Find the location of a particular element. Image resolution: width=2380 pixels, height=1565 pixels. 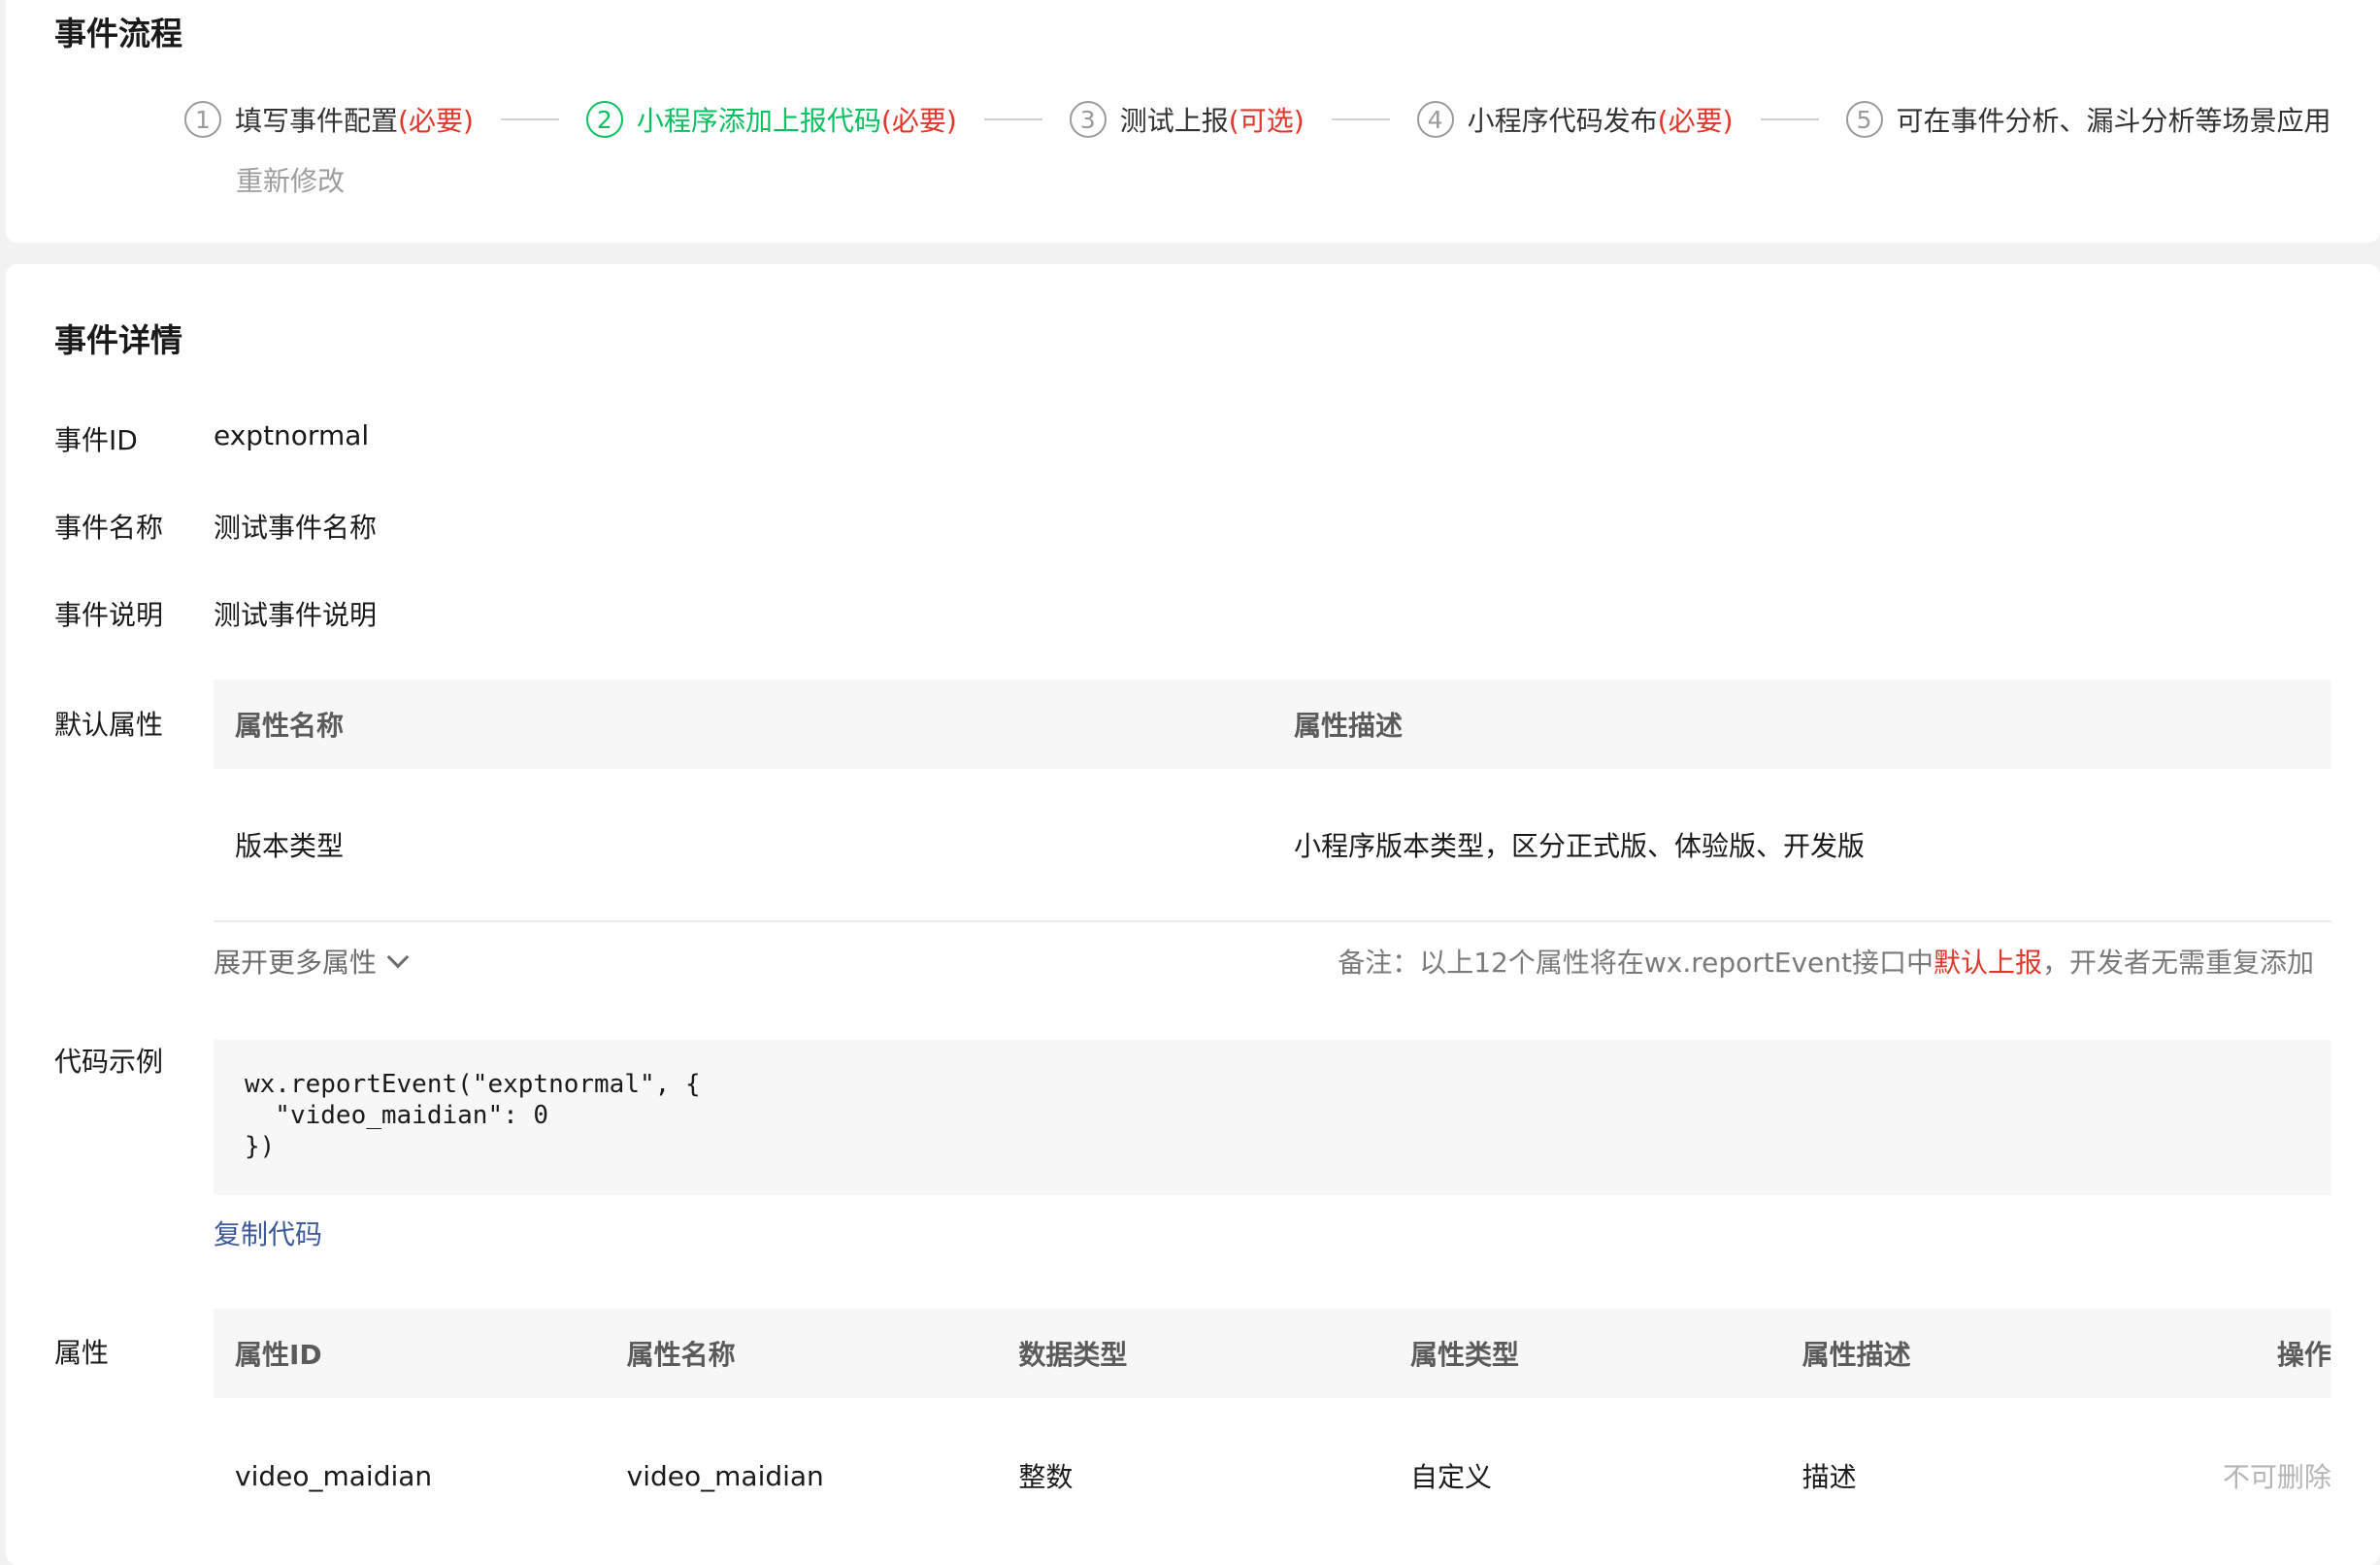

event-desc-value: 测试事件说明 is located at coordinates (296, 615).